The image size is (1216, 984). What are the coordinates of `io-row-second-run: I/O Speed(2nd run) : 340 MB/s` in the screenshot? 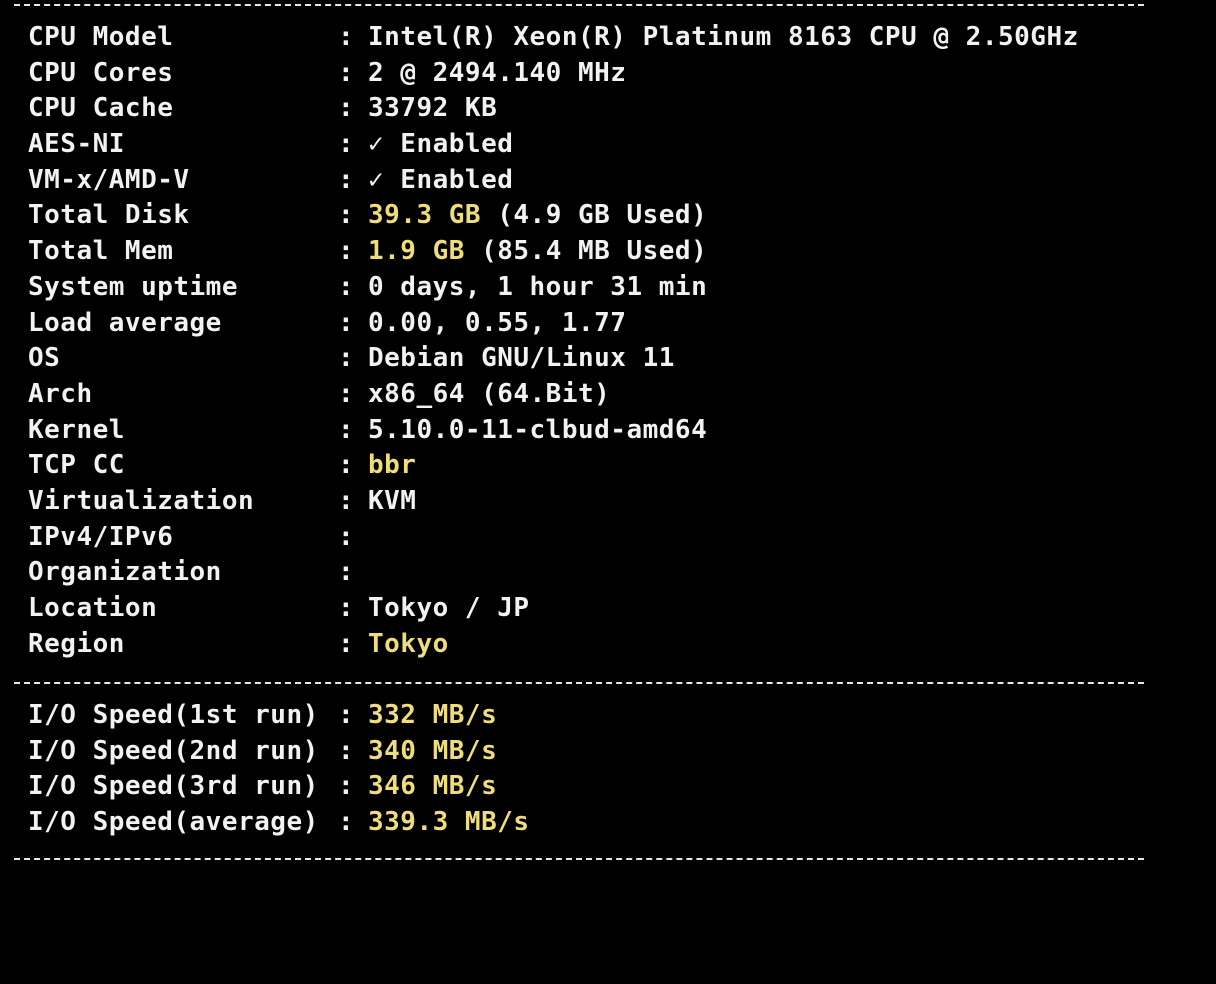 It's located at (262, 752).